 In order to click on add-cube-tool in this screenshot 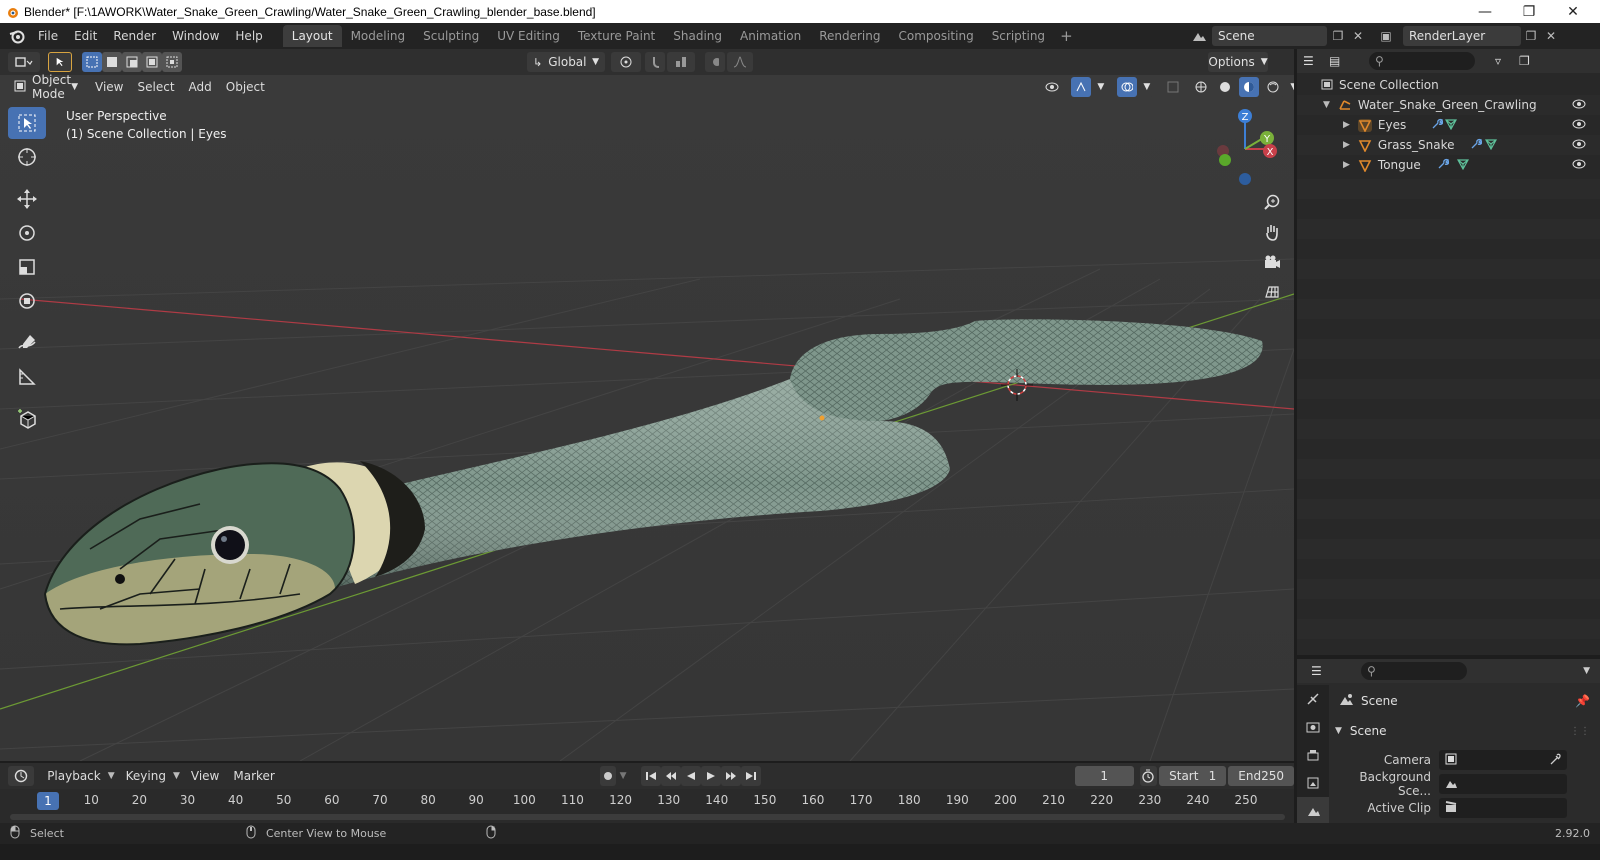, I will do `click(27, 419)`.